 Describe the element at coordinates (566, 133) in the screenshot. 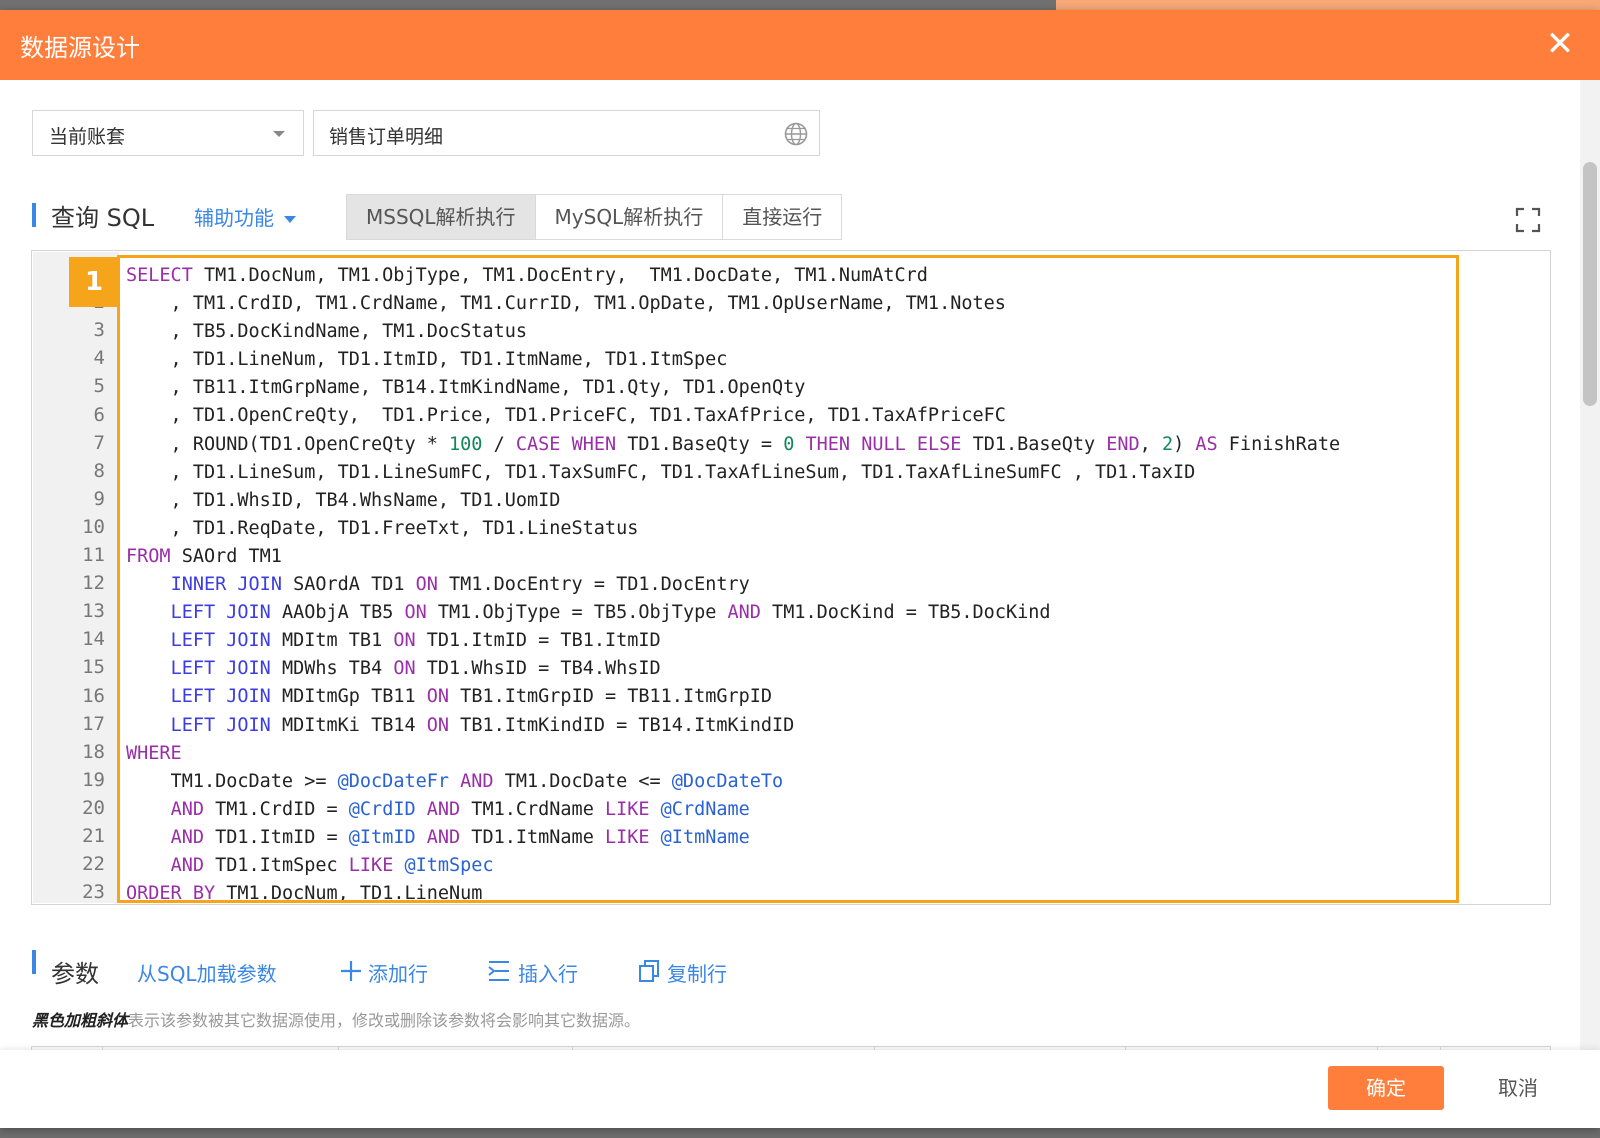

I see `source-name-input: 销售订单明细` at that location.